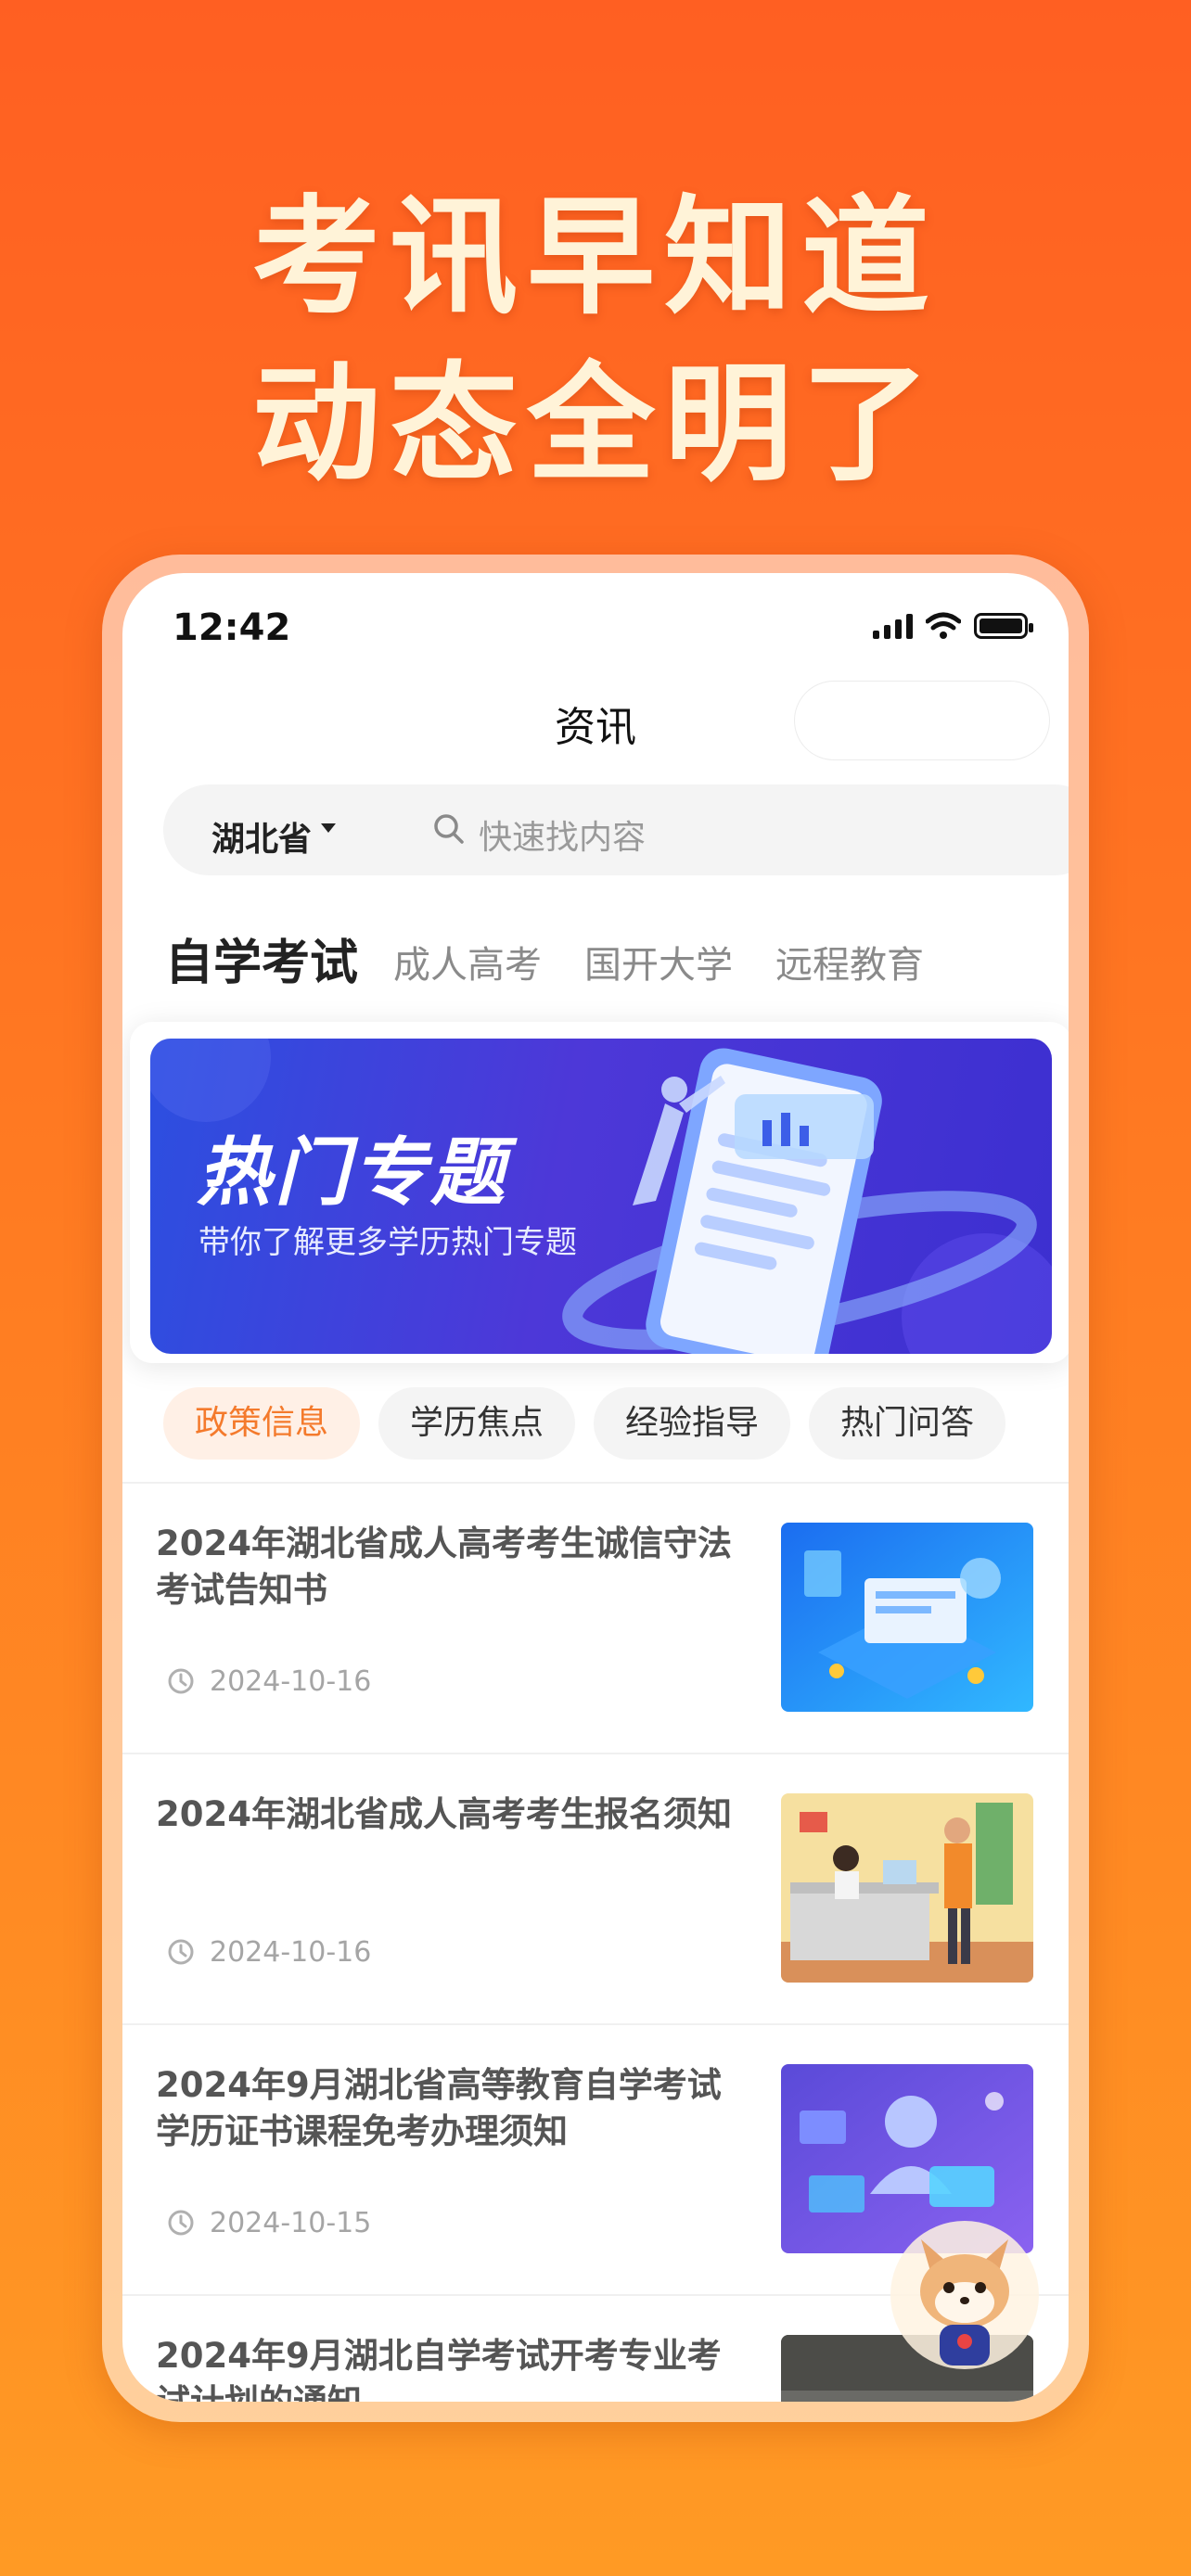 The height and width of the screenshot is (2576, 1191). Describe the element at coordinates (595, 722) in the screenshot. I see `nav-bar: 资讯` at that location.